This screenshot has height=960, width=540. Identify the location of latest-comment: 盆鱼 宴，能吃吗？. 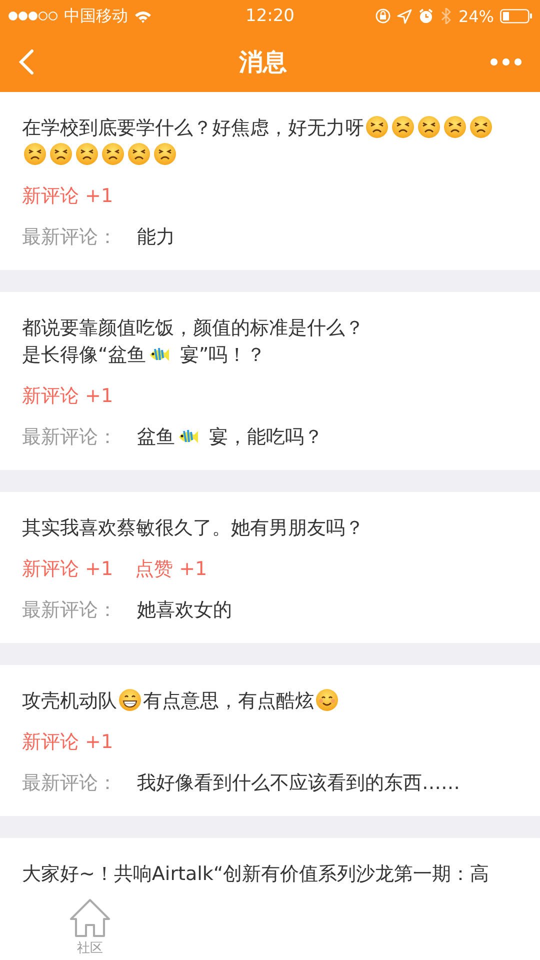
(230, 436).